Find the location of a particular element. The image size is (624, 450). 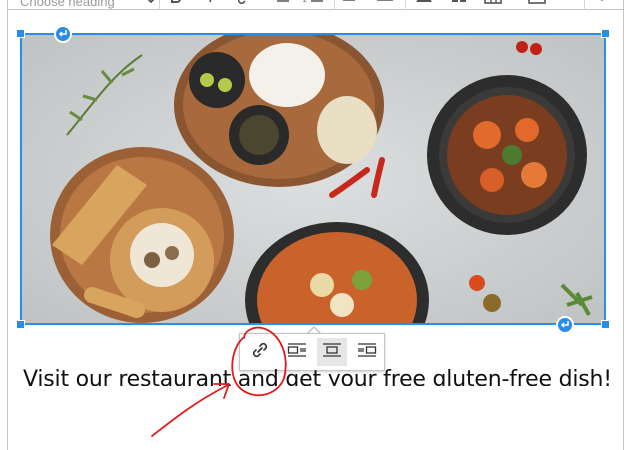

image-align-center-icon is located at coordinates (332, 352).